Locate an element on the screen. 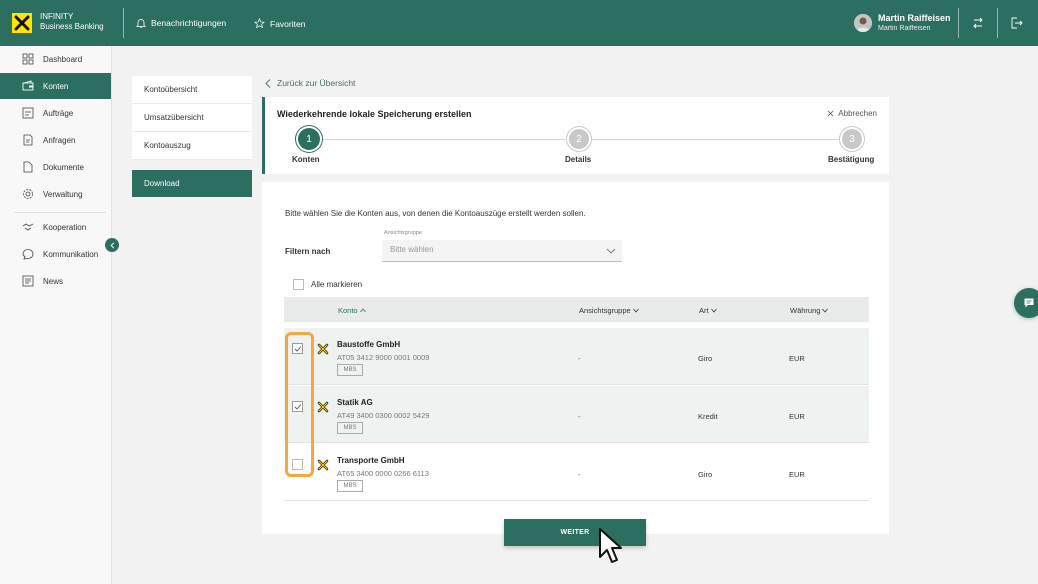  column-header-konto: Konto is located at coordinates (352, 310).